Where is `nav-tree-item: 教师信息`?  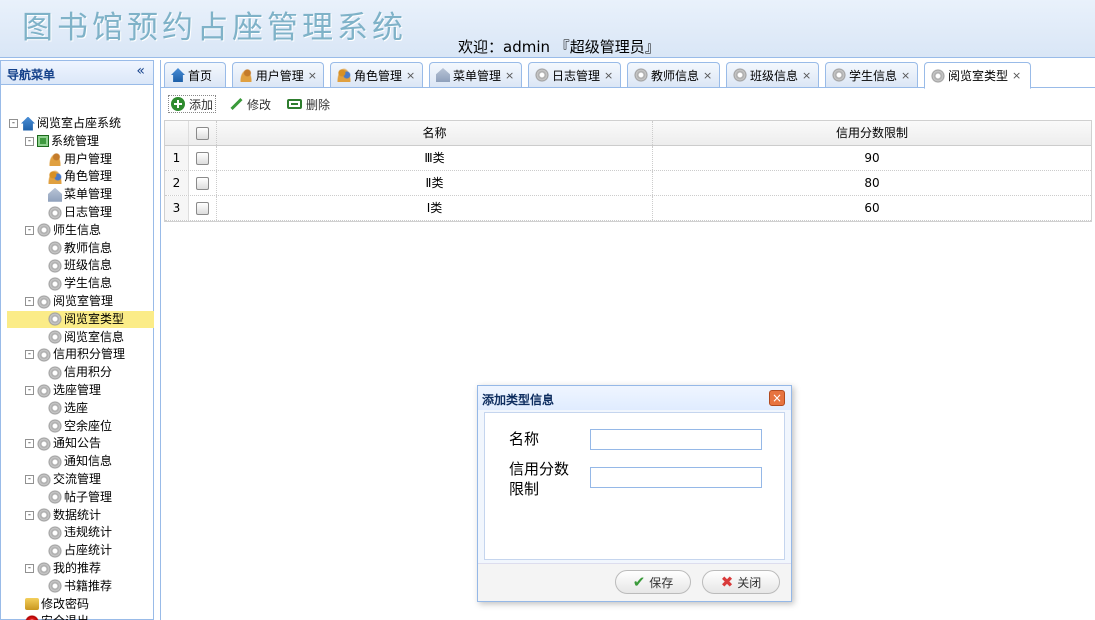 nav-tree-item: 教师信息 is located at coordinates (78, 248).